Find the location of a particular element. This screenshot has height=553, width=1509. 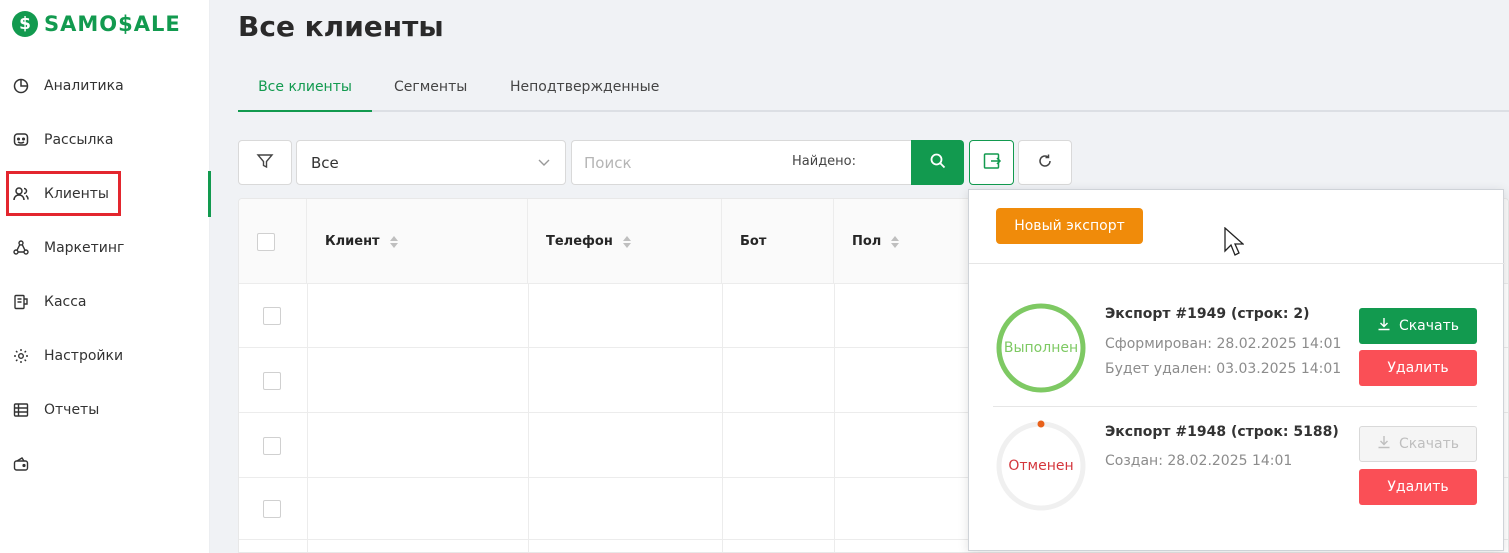

export-status-ring: Отменен is located at coordinates (1041, 466).